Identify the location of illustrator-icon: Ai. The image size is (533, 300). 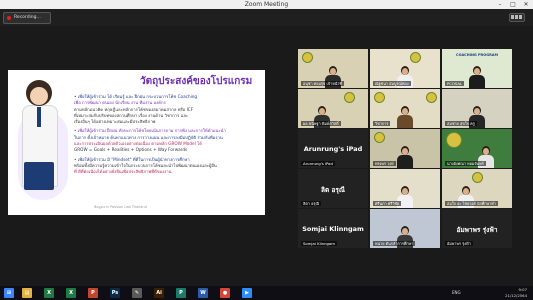
(159, 293).